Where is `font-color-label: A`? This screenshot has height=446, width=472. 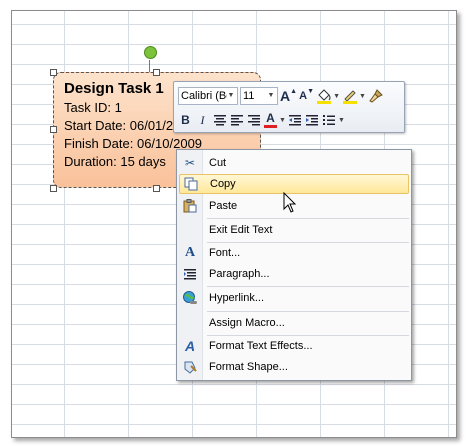
font-color-label: A is located at coordinates (270, 118).